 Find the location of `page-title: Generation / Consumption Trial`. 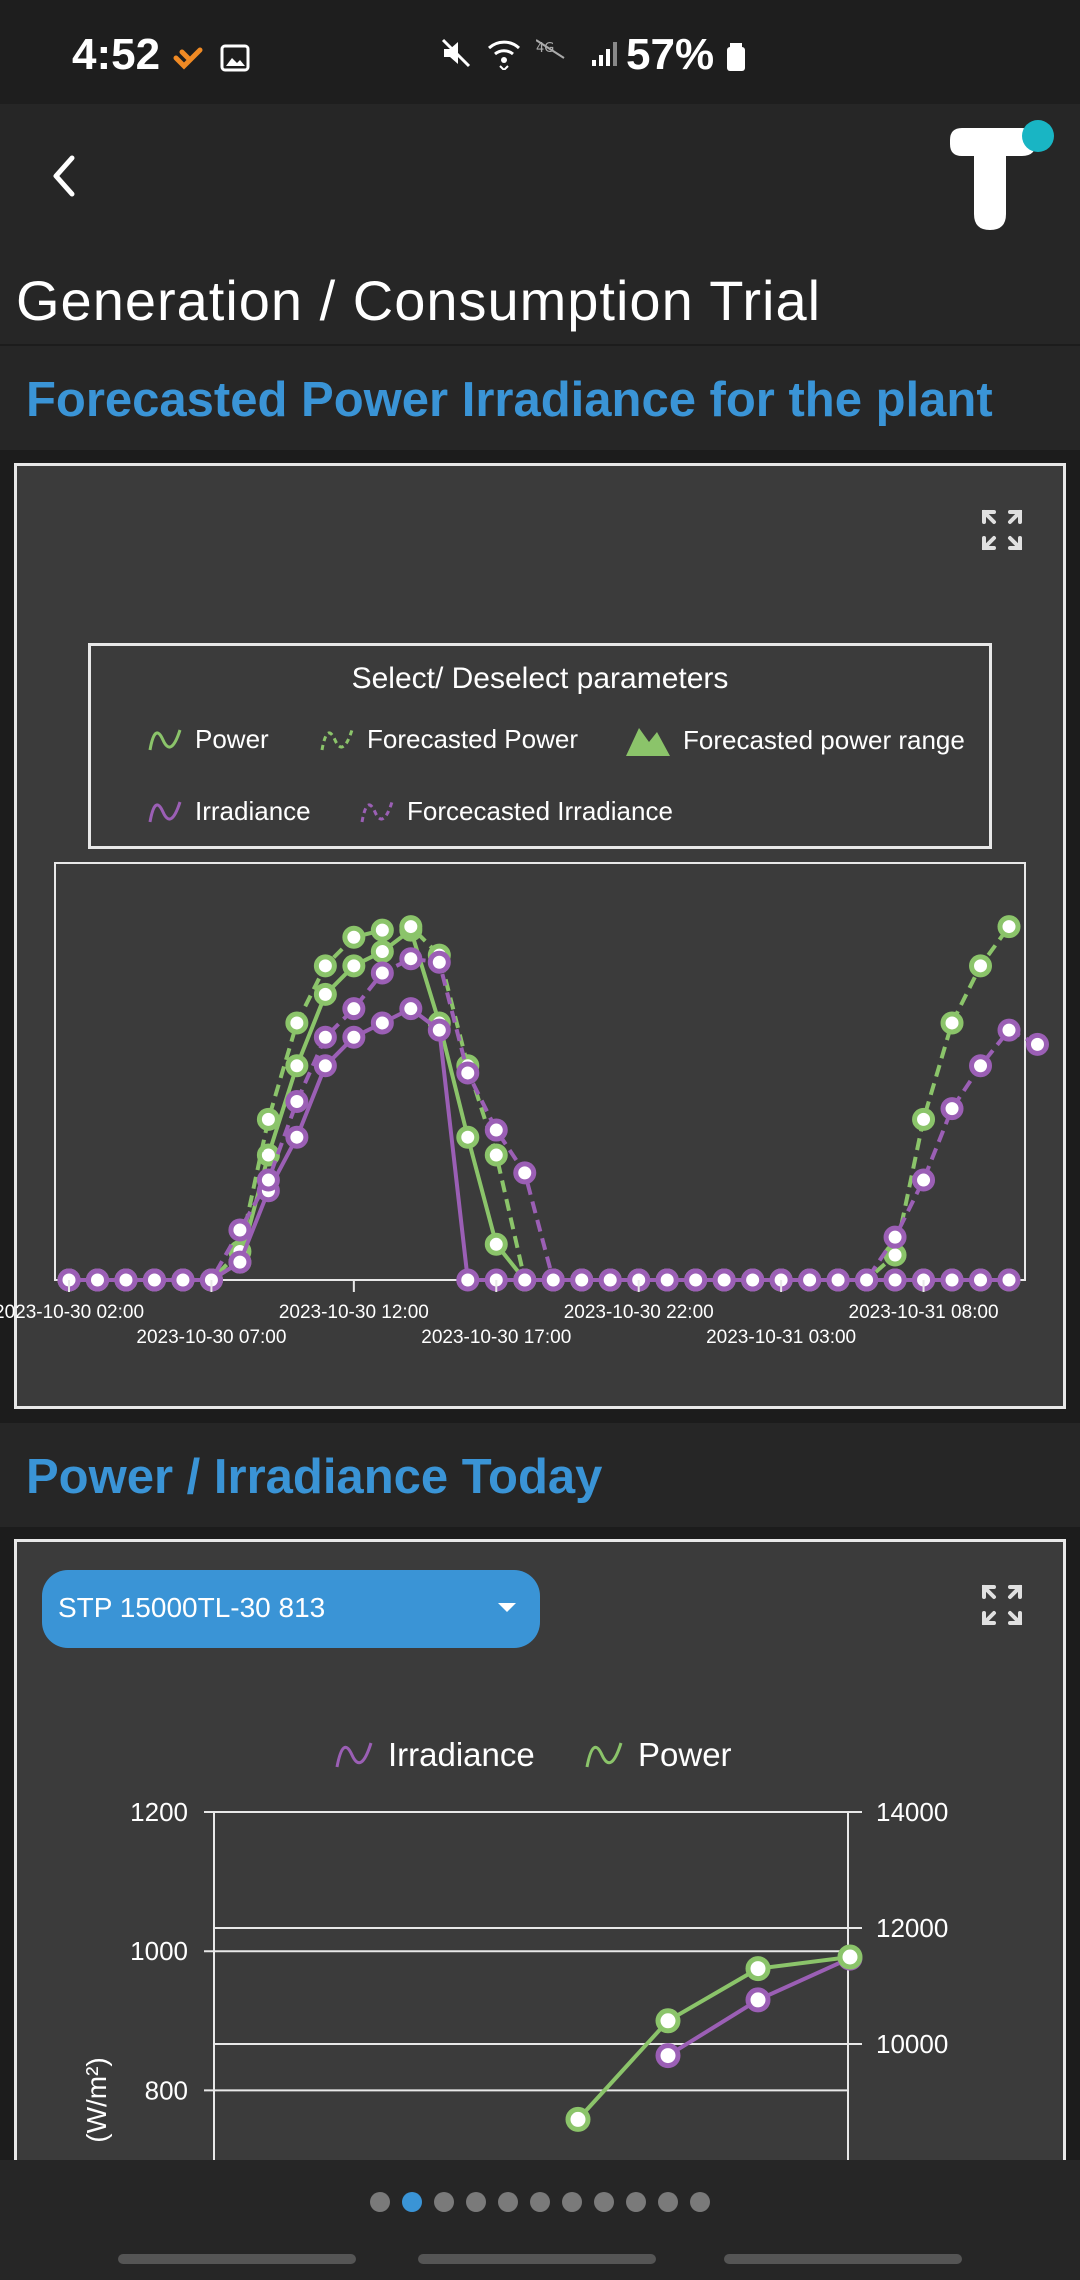

page-title: Generation / Consumption Trial is located at coordinates (419, 300).